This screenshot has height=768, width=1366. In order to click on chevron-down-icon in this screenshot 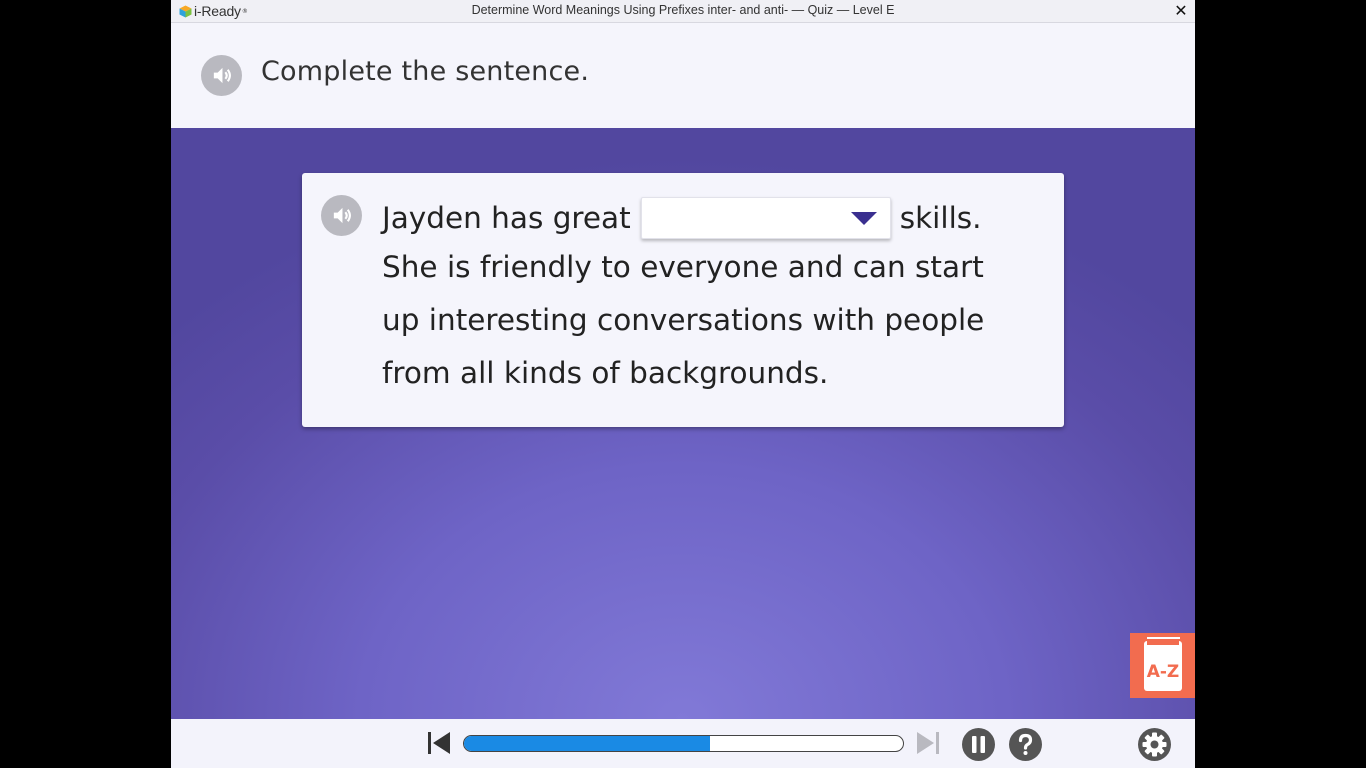, I will do `click(863, 218)`.